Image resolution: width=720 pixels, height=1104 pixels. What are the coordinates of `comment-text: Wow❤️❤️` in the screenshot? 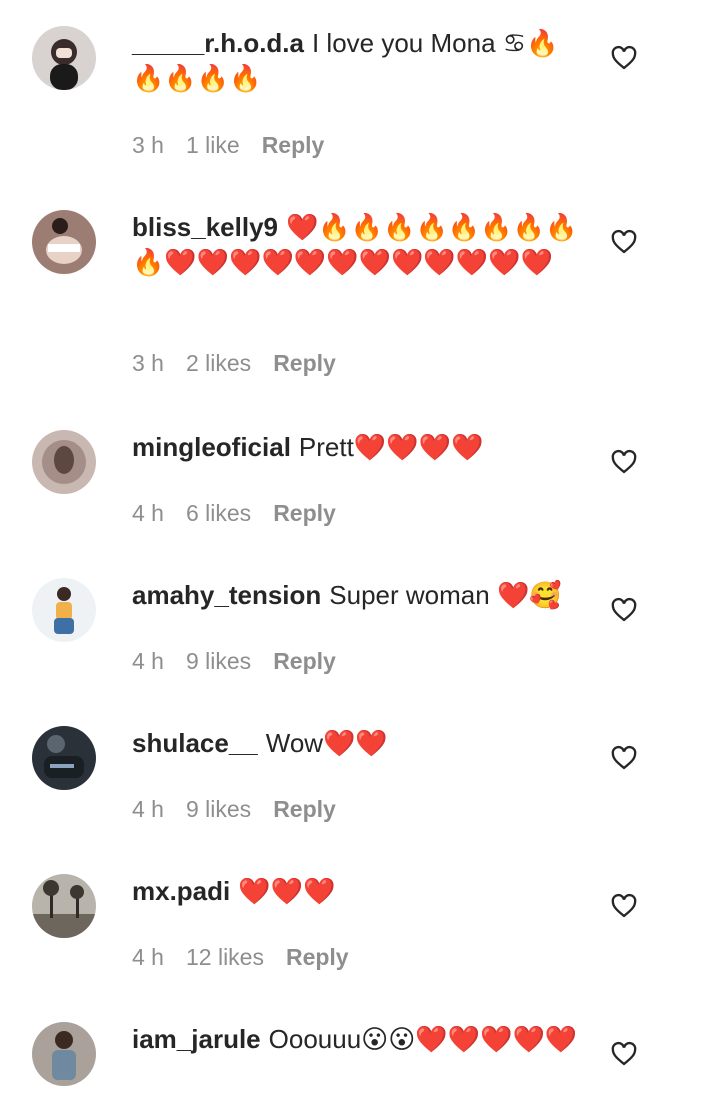 It's located at (326, 743).